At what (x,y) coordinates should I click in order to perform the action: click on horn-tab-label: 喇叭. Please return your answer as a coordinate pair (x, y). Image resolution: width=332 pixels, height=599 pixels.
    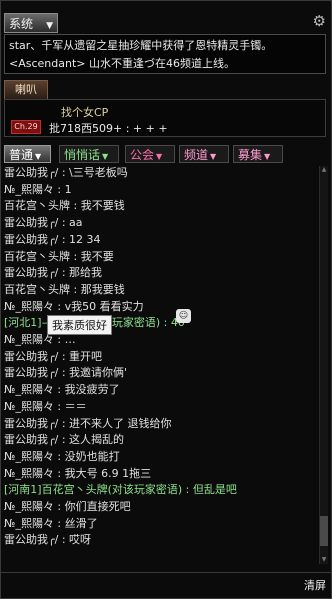
    Looking at the image, I should click on (26, 89).